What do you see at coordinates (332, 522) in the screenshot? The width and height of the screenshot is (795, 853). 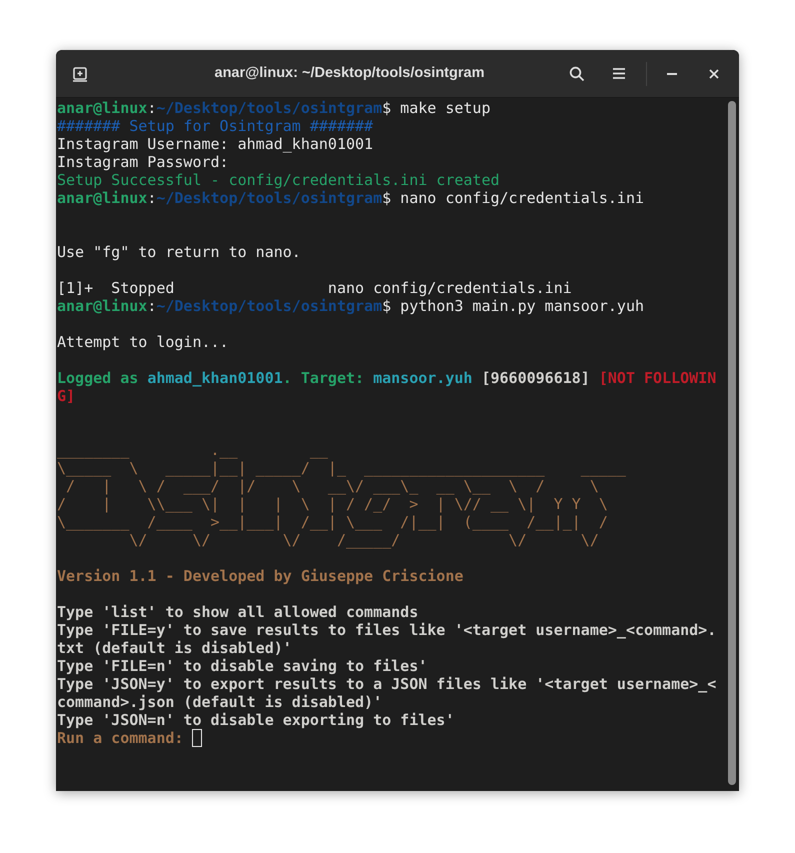 I see `ascii-banner-text: \_______ /____ >__|___| /__| \___ /|__| (____ /__|_| /` at bounding box center [332, 522].